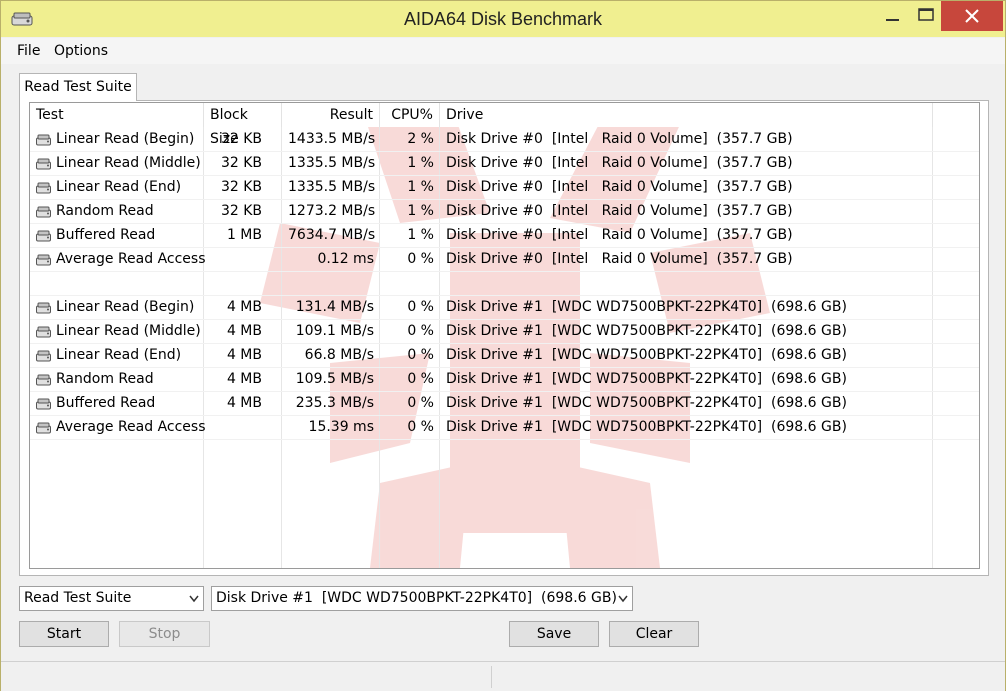  I want to click on table-row-empty, so click(504, 283).